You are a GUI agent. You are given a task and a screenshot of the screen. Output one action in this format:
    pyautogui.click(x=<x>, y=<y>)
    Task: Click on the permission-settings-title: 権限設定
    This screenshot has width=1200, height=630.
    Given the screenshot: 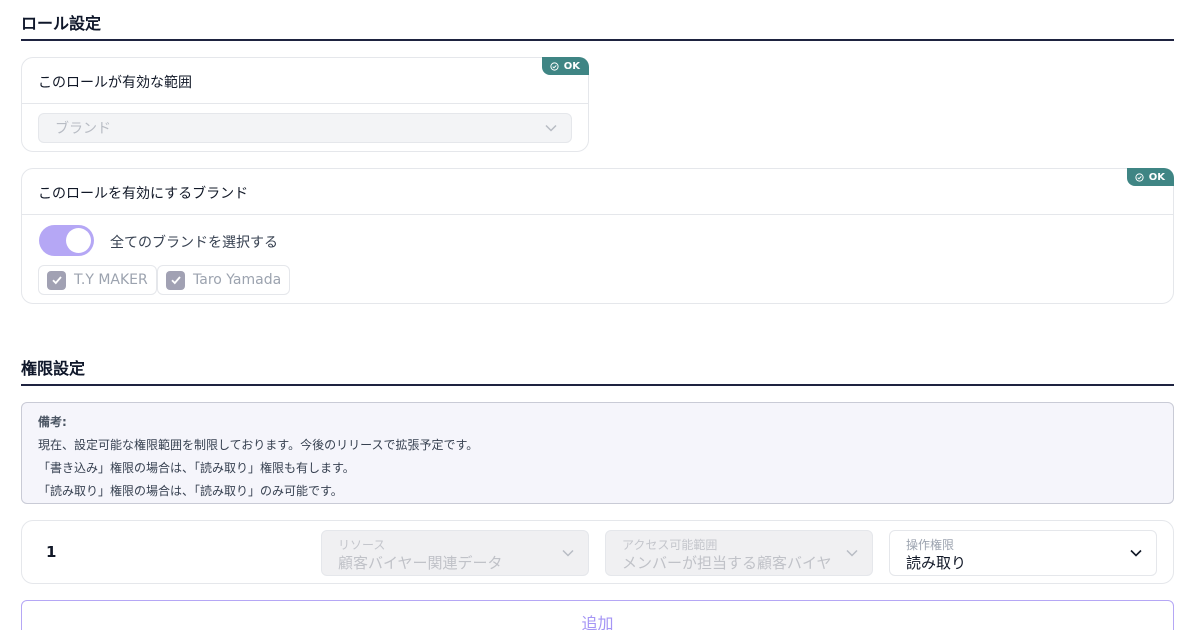 What is the action you would take?
    pyautogui.click(x=53, y=368)
    